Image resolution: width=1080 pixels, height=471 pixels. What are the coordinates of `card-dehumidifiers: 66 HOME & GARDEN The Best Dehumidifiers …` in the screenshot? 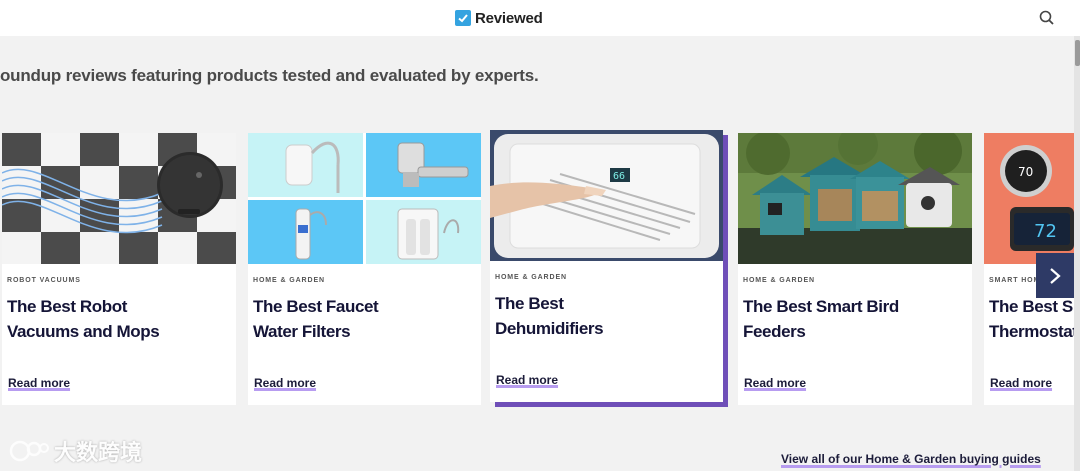 It's located at (606, 266).